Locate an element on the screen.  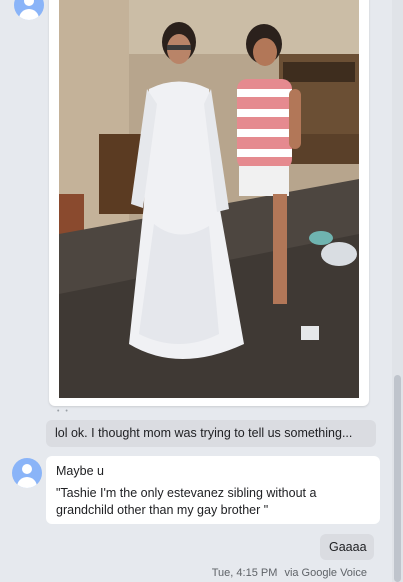
timestamp-source: via Google Voice is located at coordinates (325, 573).